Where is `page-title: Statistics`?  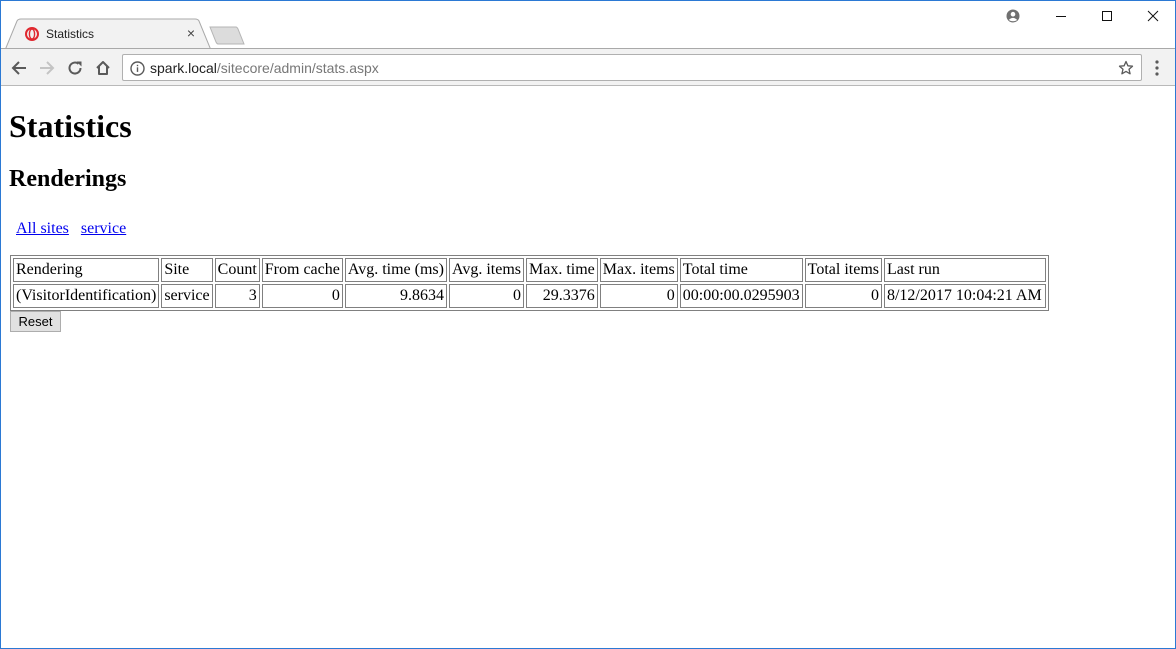 page-title: Statistics is located at coordinates (70, 126).